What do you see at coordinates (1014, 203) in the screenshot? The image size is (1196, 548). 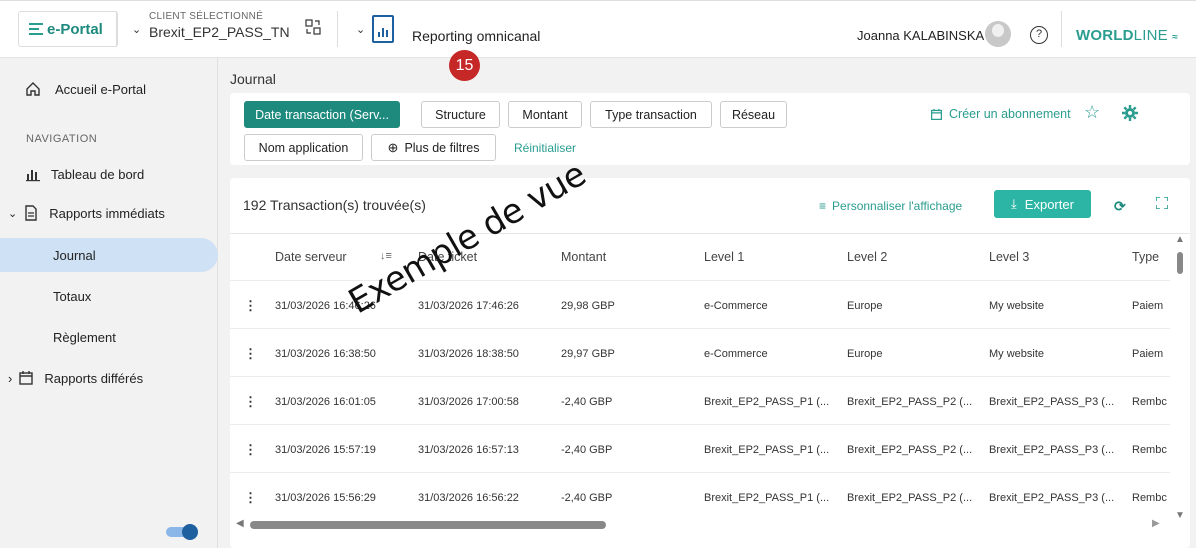 I see `download-icon: ⤓` at bounding box center [1014, 203].